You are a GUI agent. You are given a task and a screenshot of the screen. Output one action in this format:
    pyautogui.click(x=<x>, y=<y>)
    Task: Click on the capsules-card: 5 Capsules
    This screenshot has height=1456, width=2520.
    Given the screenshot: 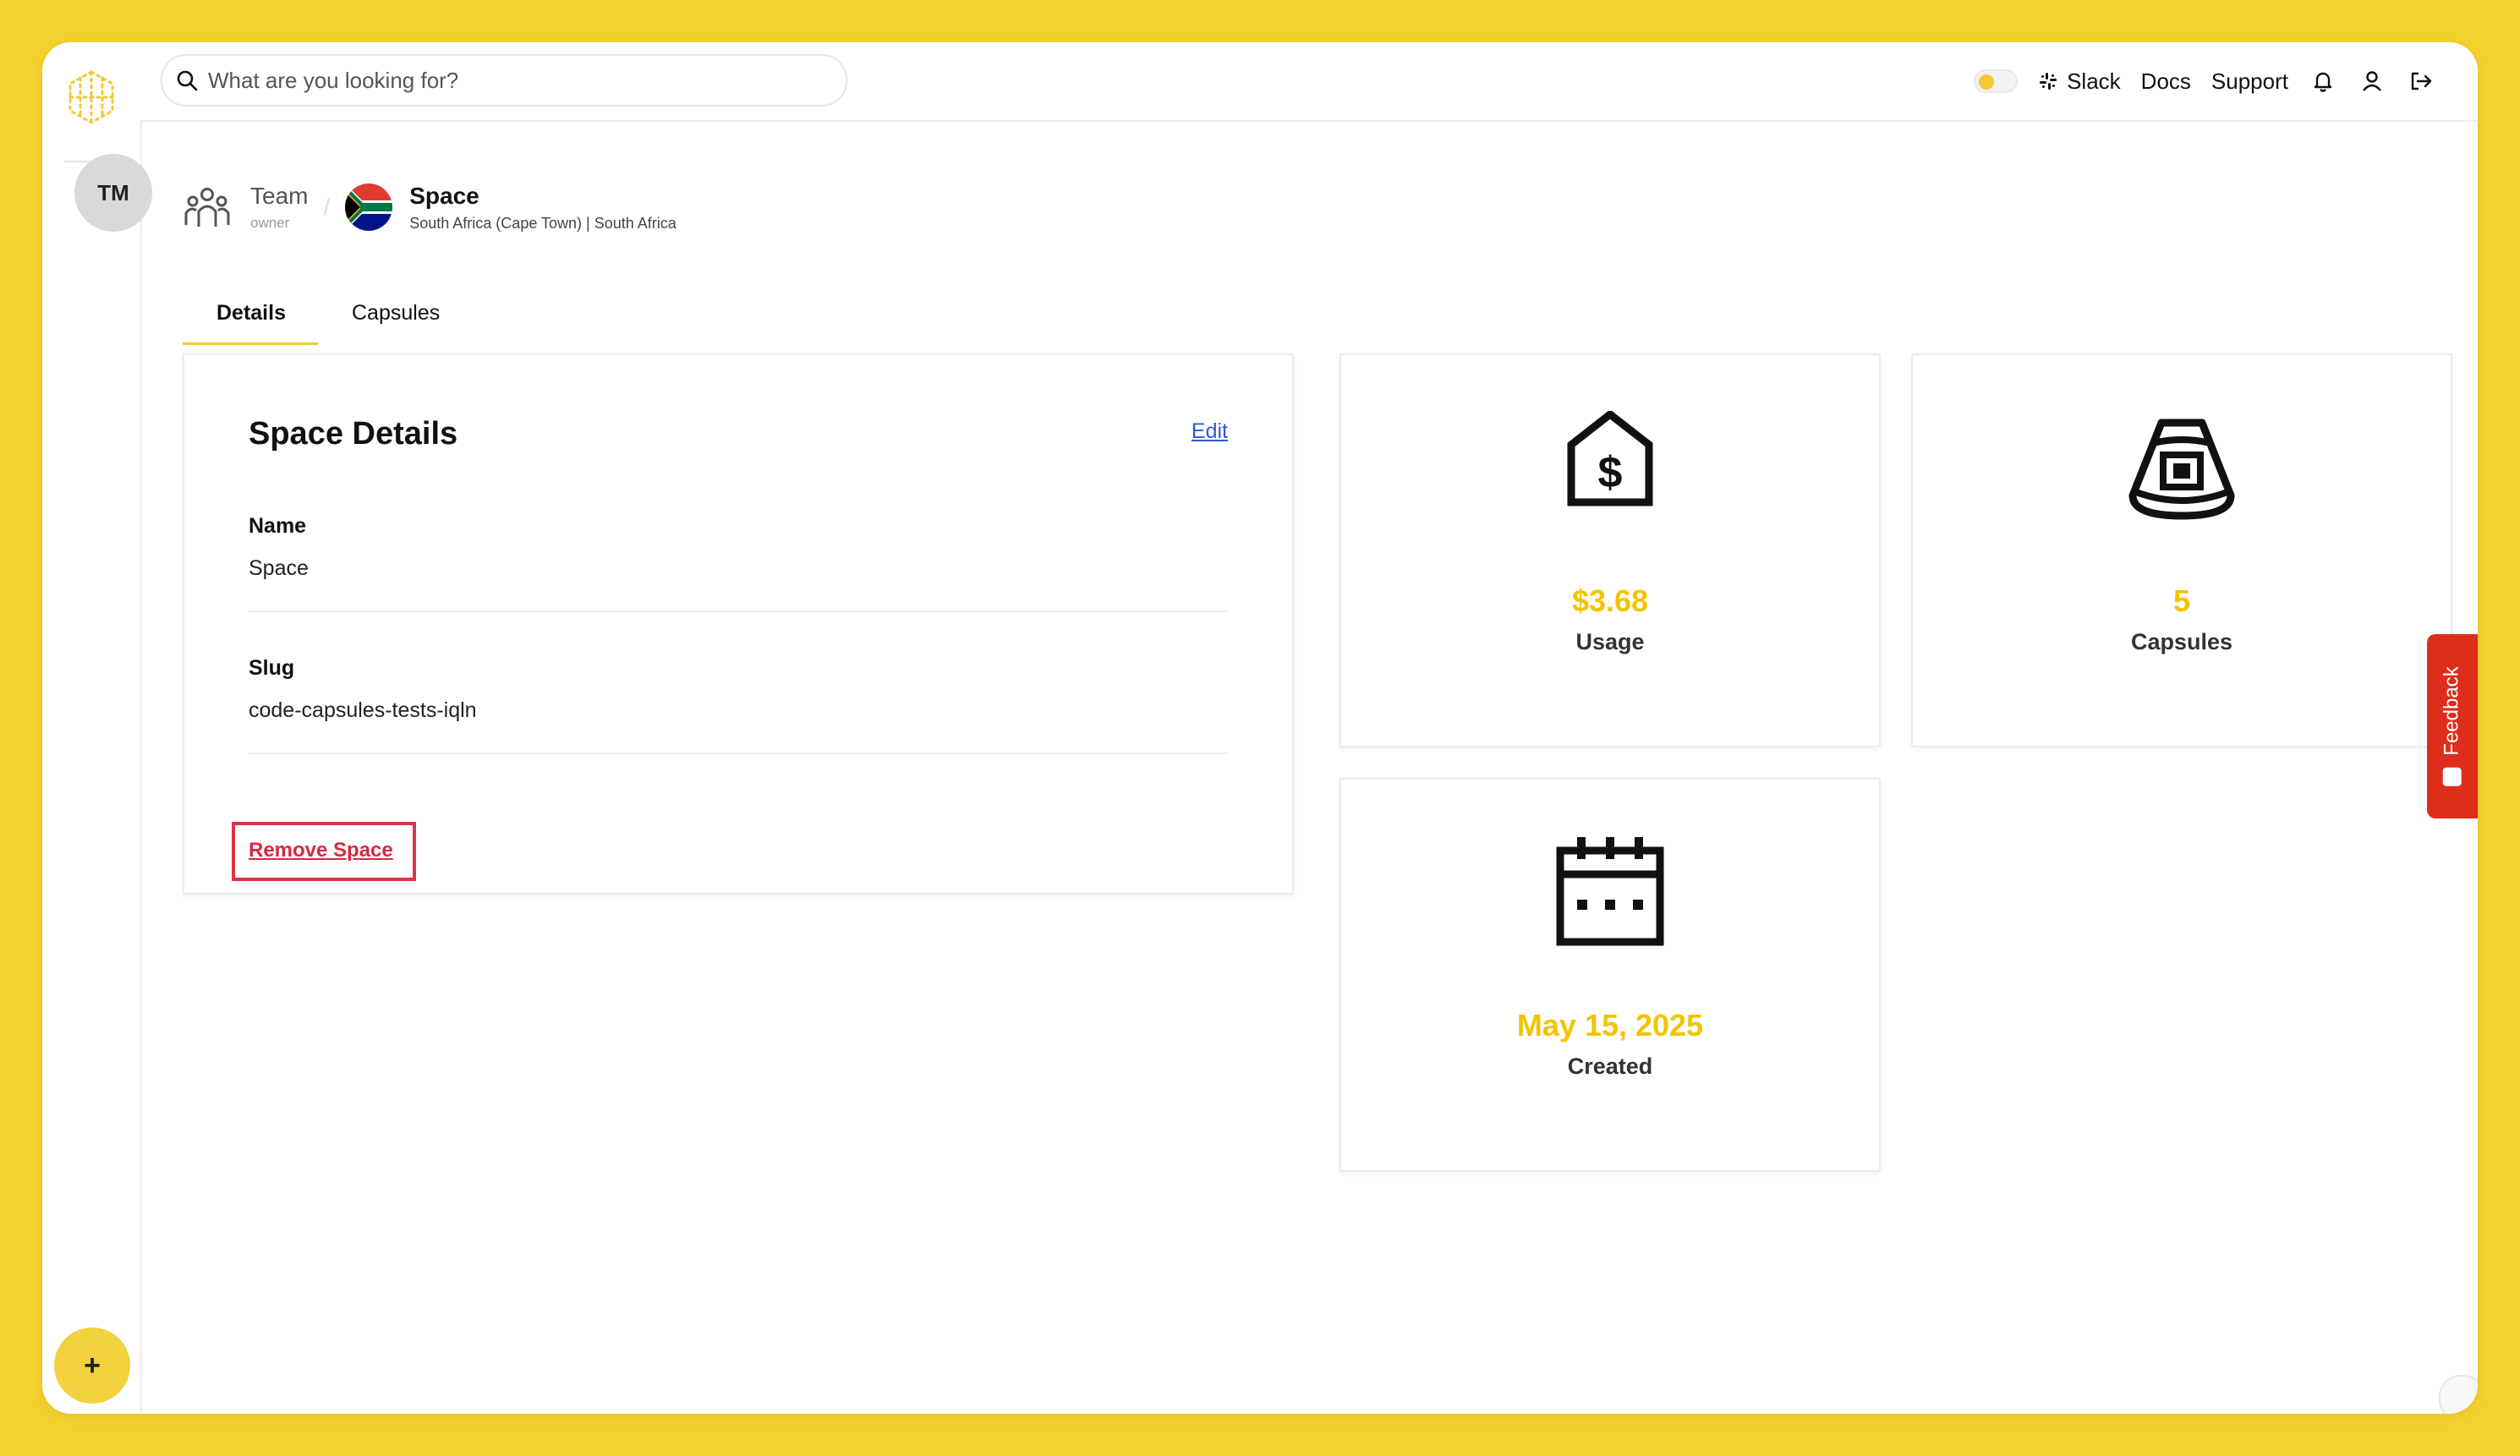 What is the action you would take?
    pyautogui.click(x=2181, y=550)
    